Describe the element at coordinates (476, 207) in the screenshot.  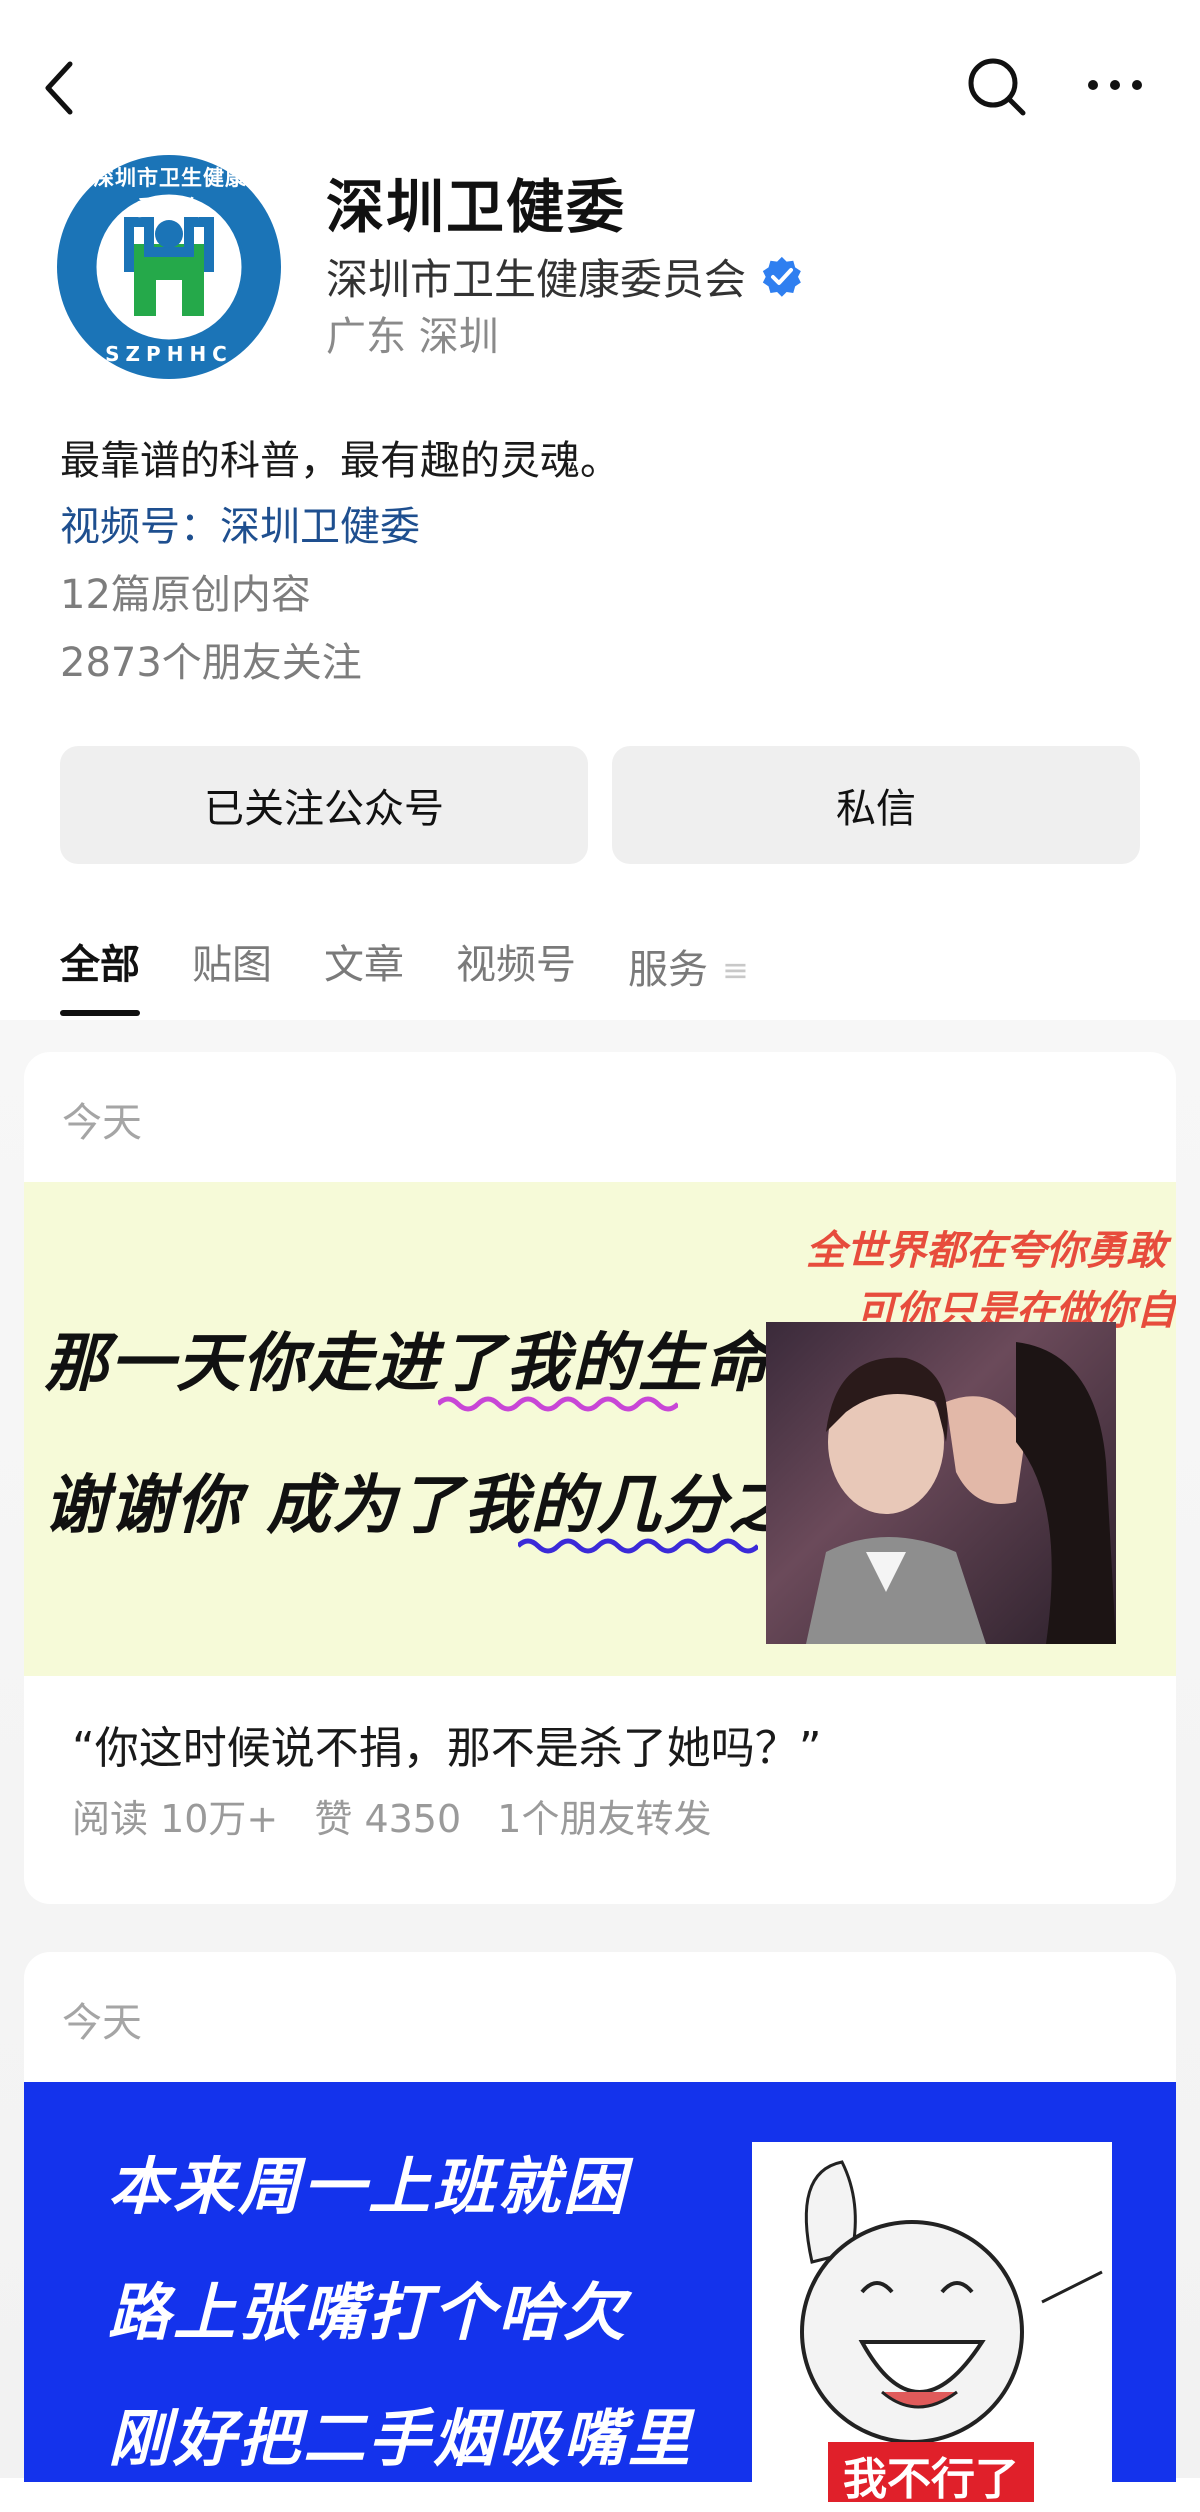
I see `account-name: 深圳卫健委` at that location.